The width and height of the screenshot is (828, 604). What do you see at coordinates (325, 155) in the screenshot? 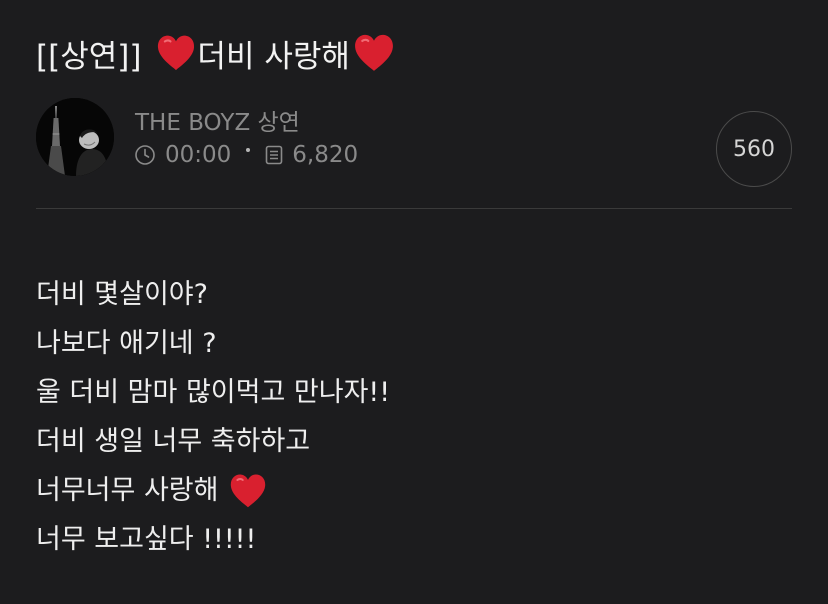
I see `view-count: 6,820` at bounding box center [325, 155].